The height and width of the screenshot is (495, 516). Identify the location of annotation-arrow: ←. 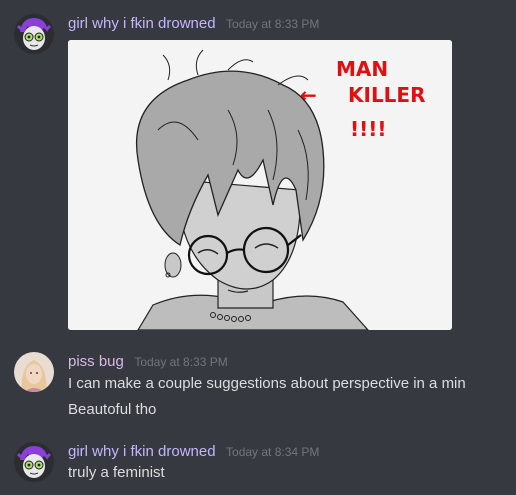
(308, 95).